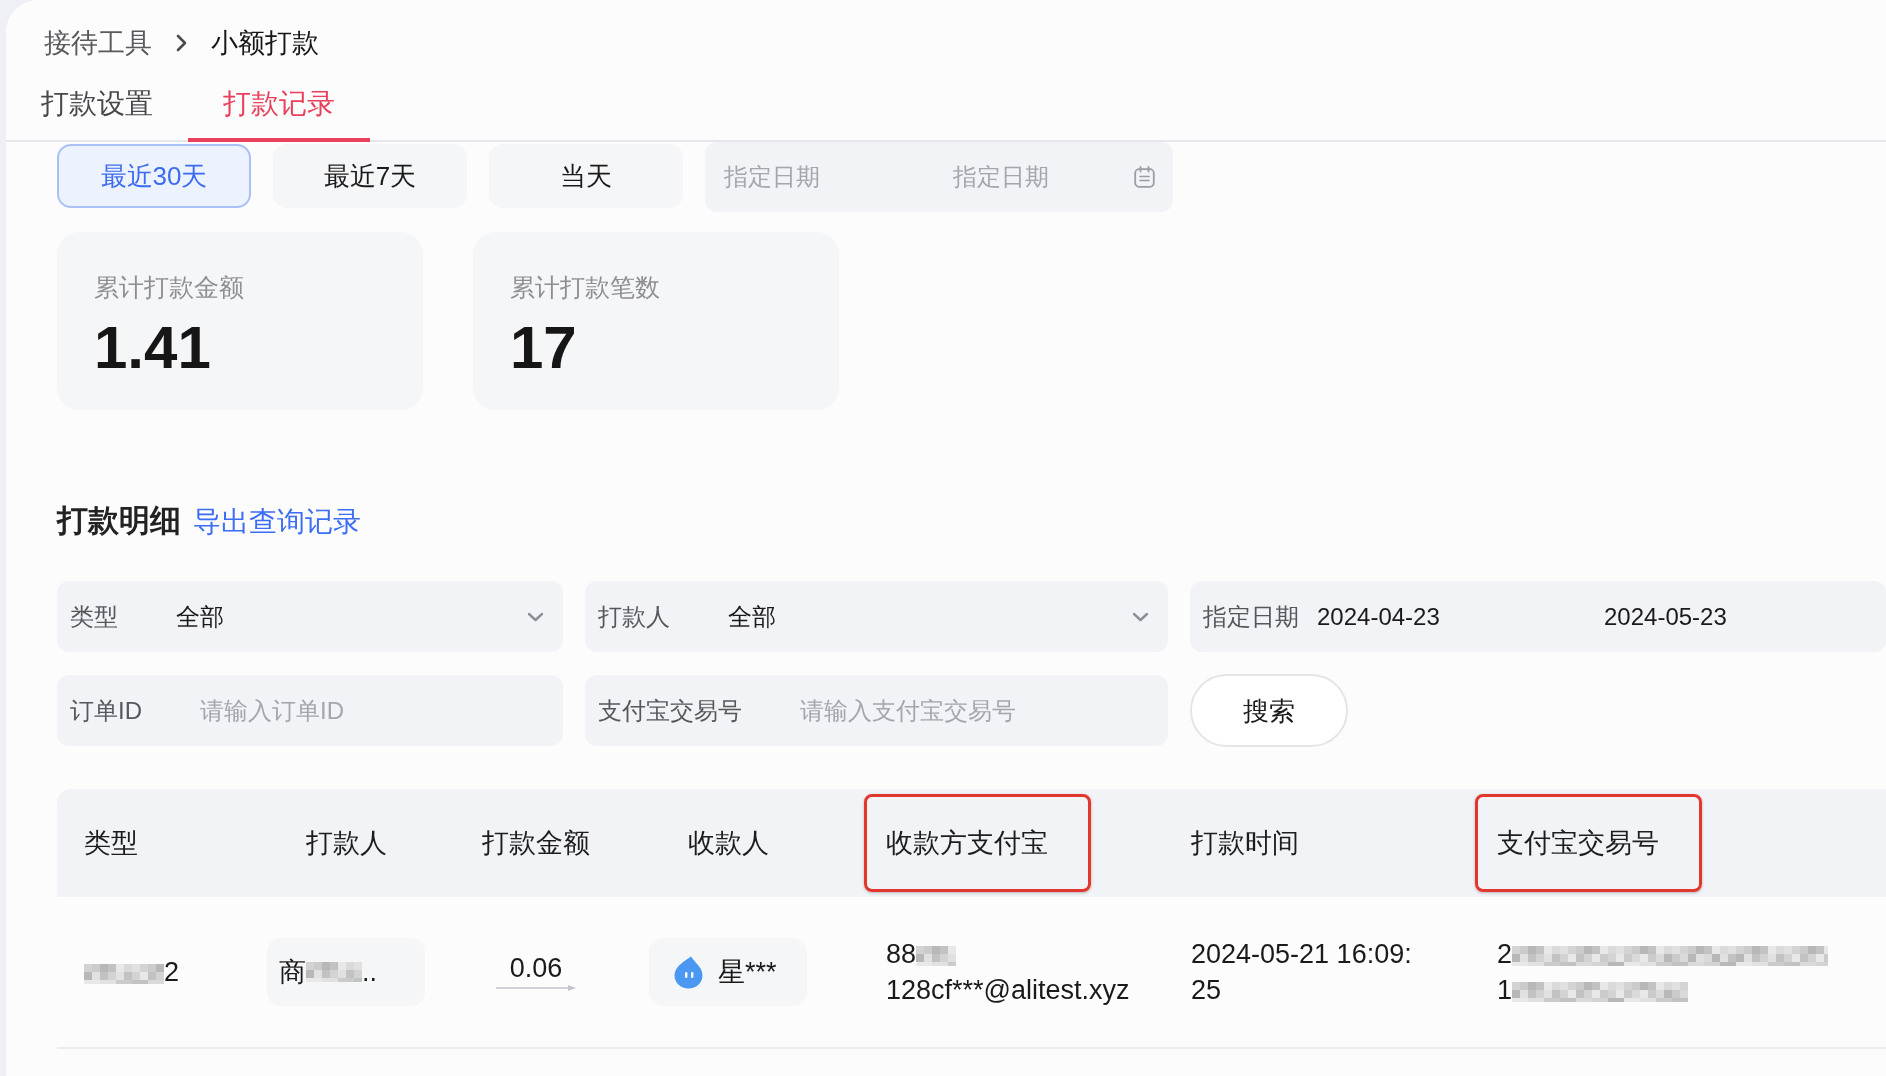 The image size is (1886, 1076). I want to click on select-field: 类型 全部, so click(310, 616).